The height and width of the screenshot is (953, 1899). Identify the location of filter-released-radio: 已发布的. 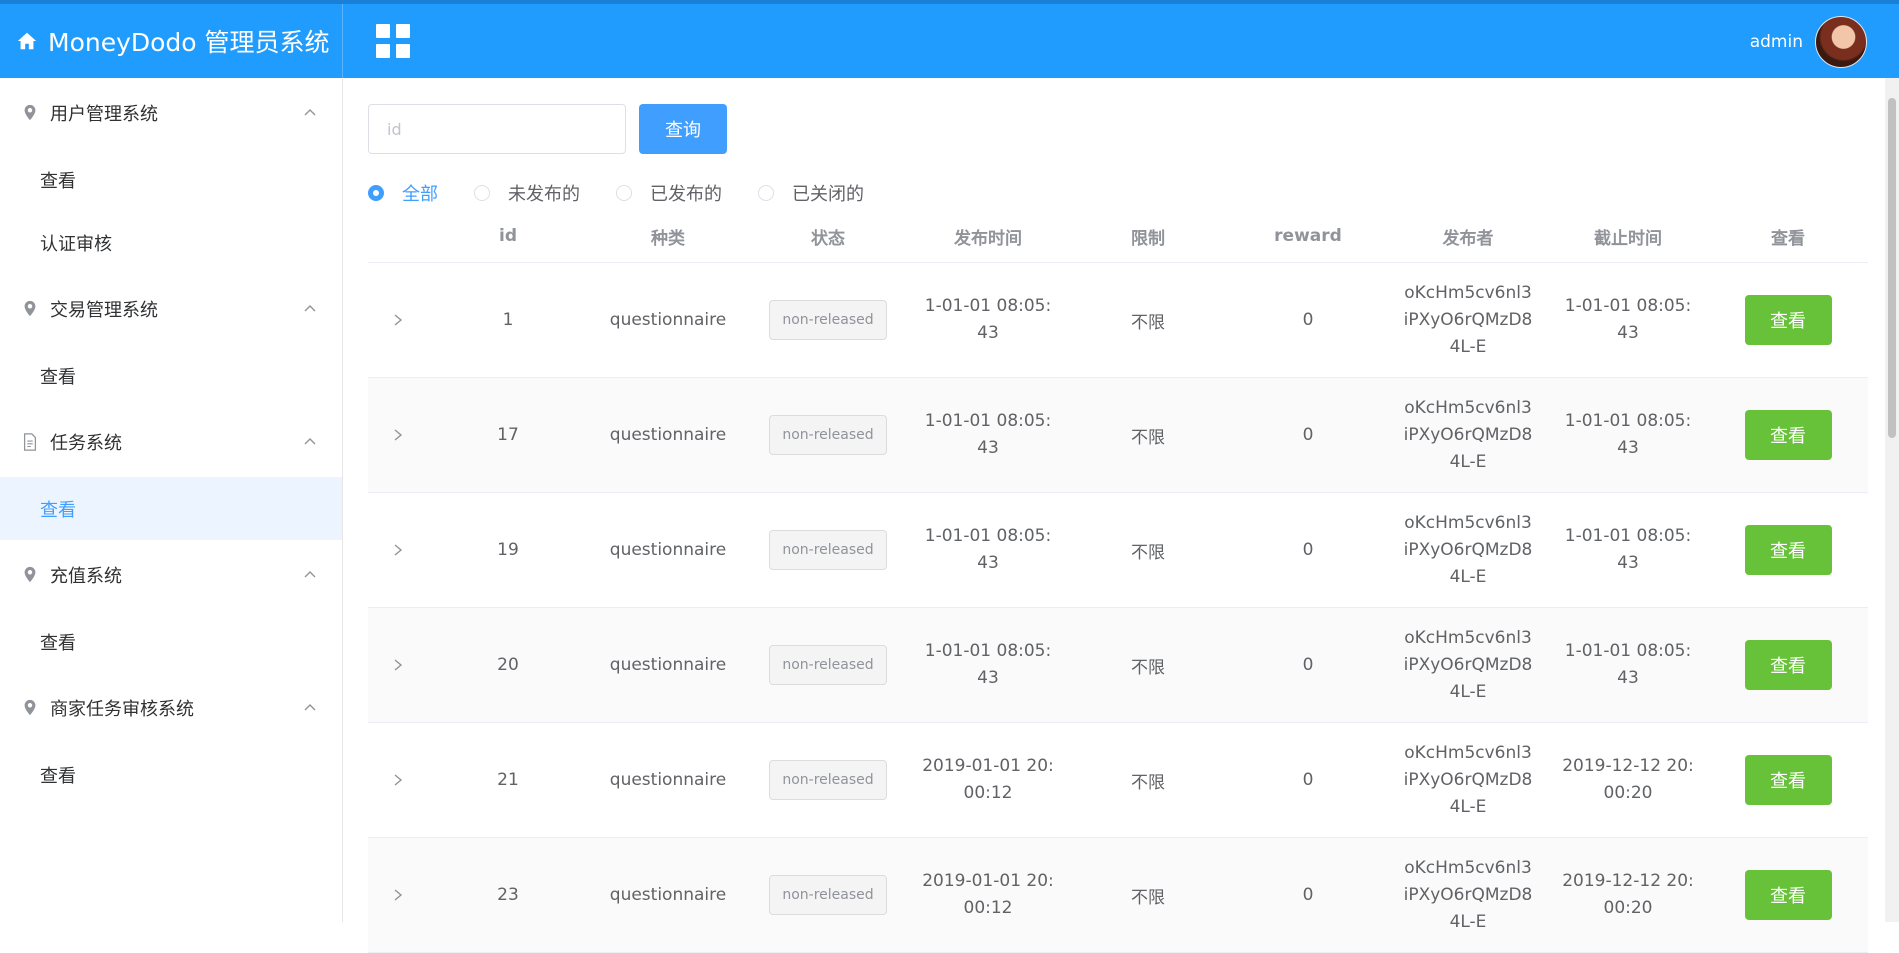
(669, 193).